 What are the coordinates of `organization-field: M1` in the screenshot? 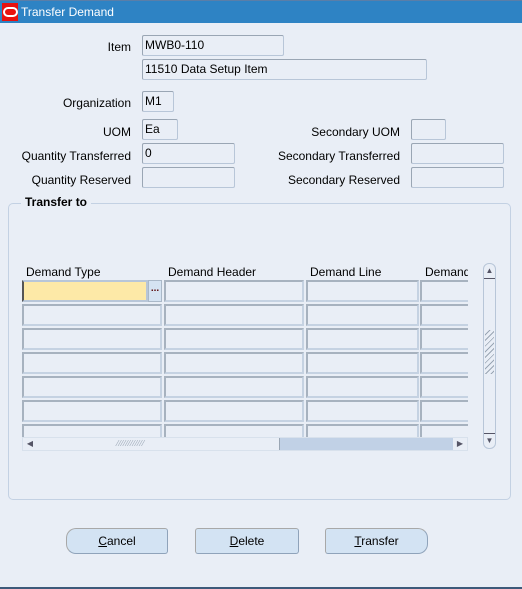 It's located at (158, 101).